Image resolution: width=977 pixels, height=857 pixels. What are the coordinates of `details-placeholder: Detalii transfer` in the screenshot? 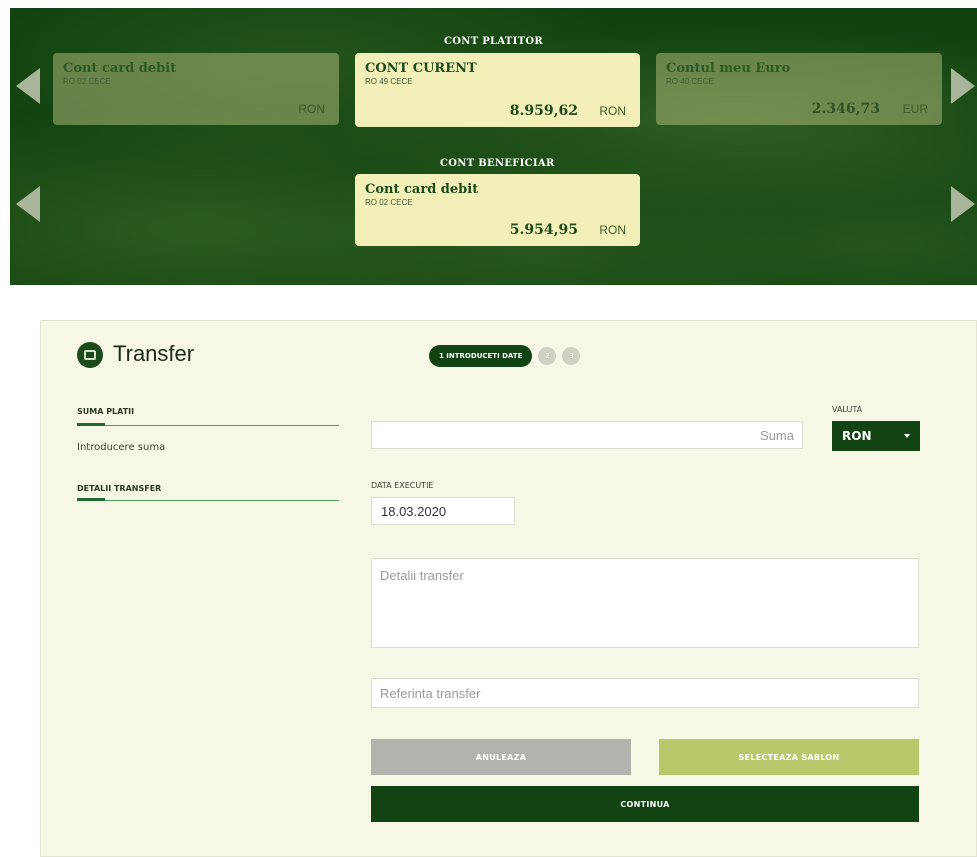 It's located at (422, 575).